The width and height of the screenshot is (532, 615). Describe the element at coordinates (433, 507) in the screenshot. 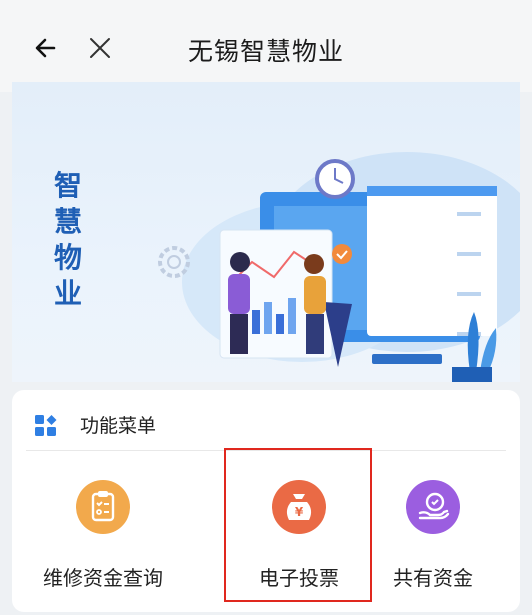

I see `hand-coin-icon` at that location.